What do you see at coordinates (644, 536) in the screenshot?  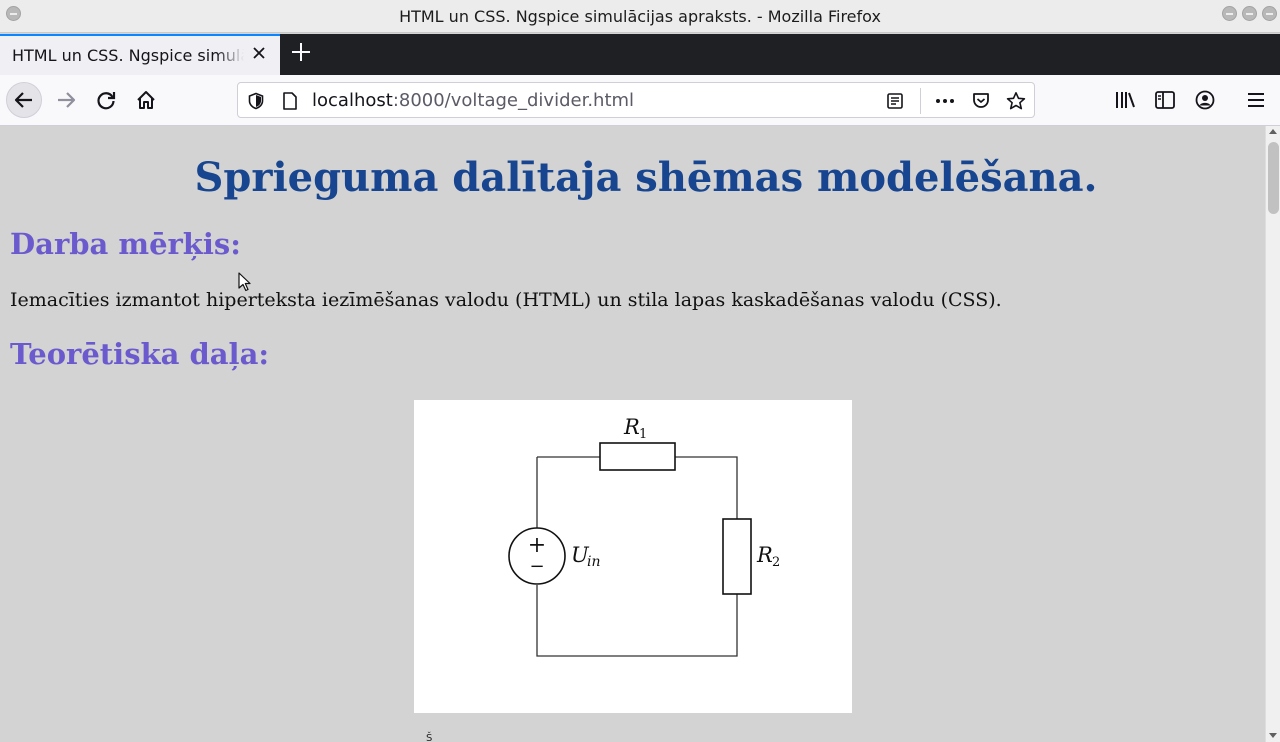 I see `voltage-divider-circuit: + − R 1 R 2 U in` at bounding box center [644, 536].